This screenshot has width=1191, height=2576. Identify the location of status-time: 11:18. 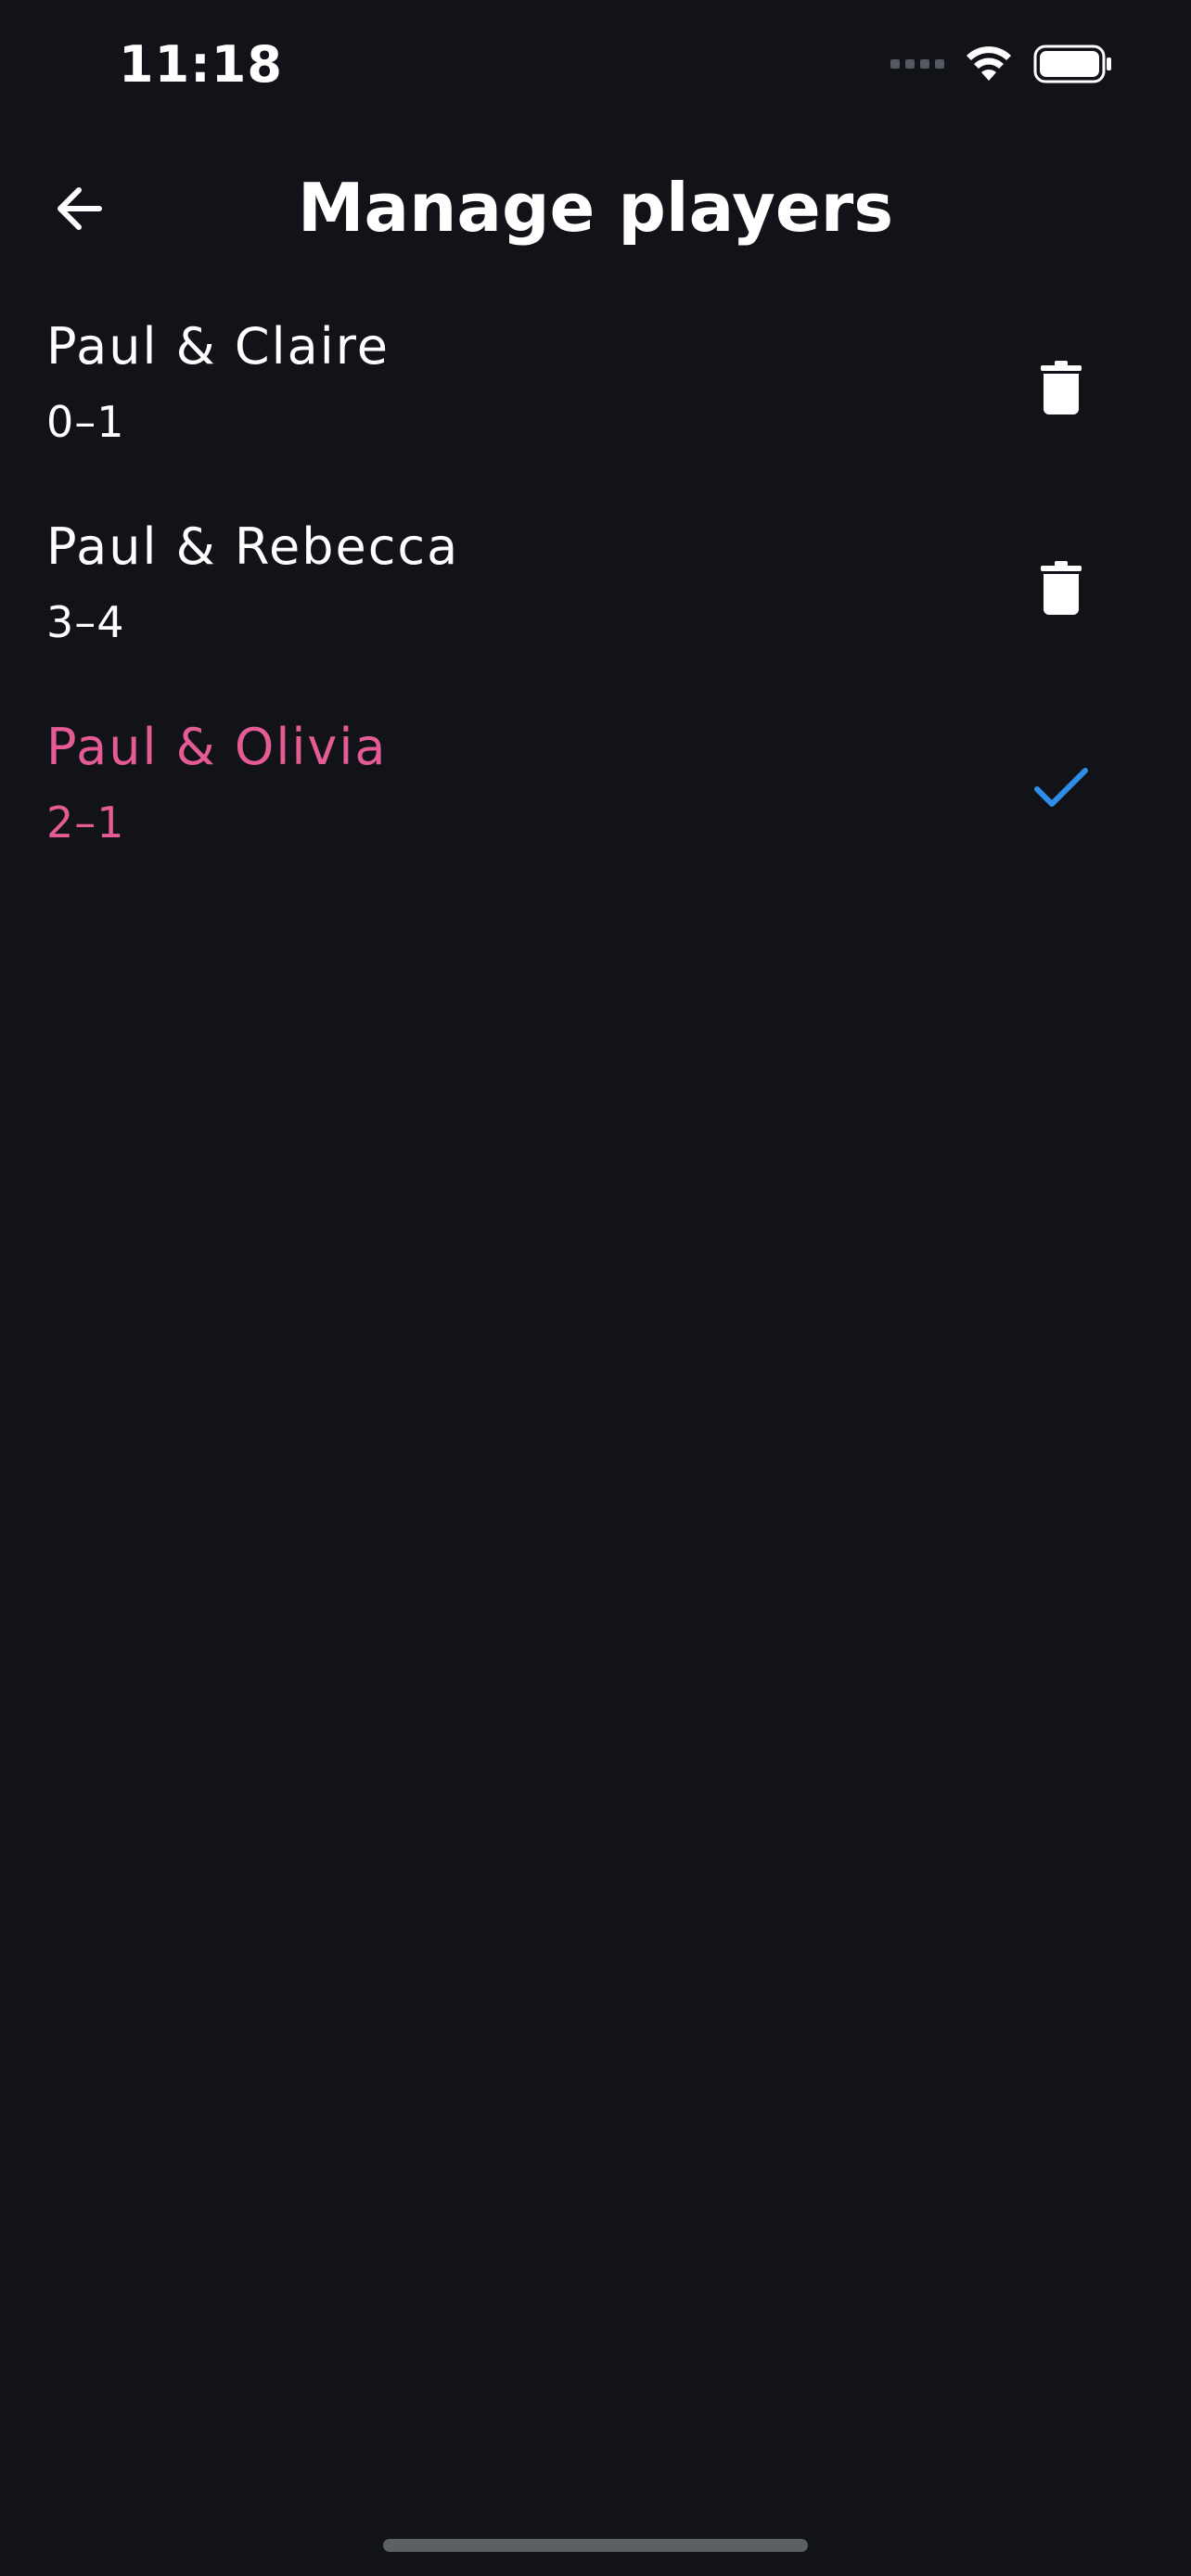
(201, 64).